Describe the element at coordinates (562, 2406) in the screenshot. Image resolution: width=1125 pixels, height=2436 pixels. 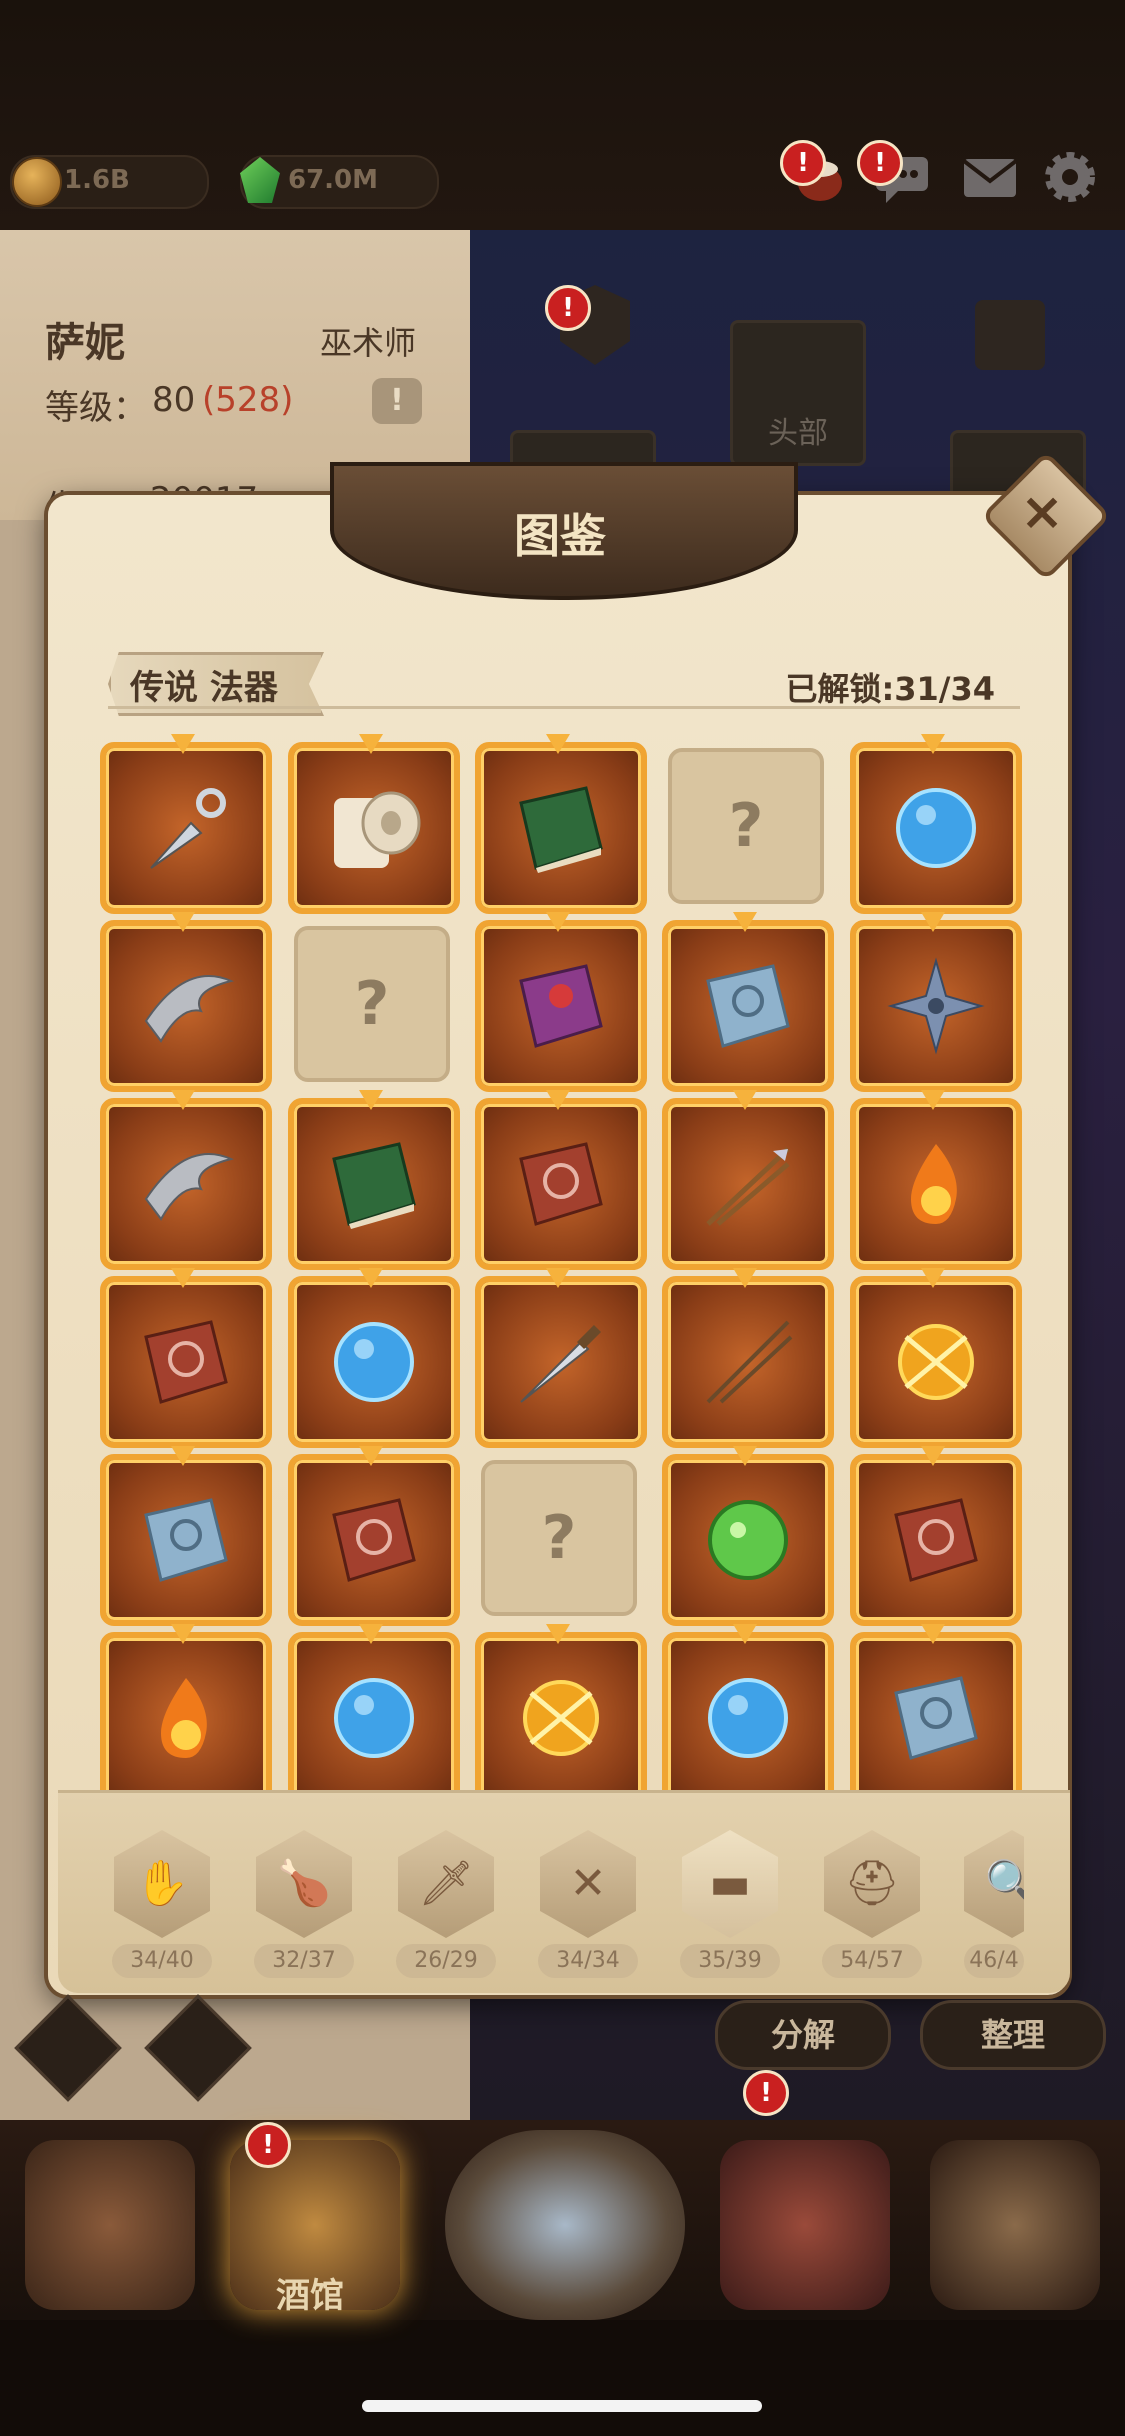
I see `home-indicator` at that location.